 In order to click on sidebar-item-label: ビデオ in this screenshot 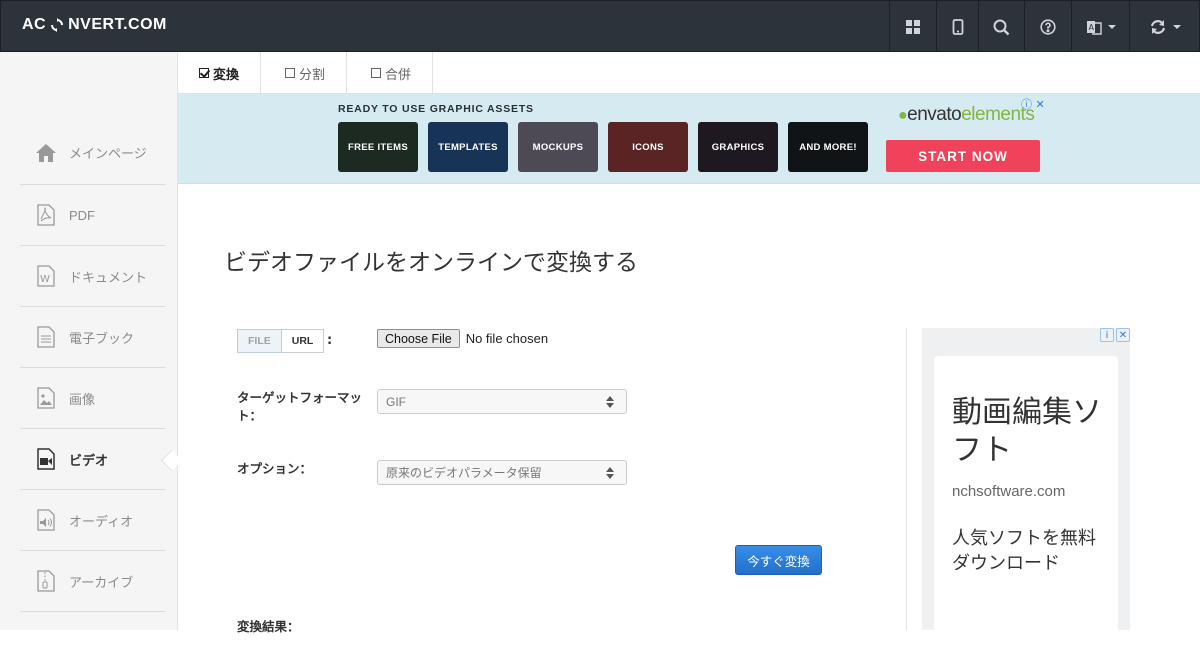, I will do `click(89, 460)`.